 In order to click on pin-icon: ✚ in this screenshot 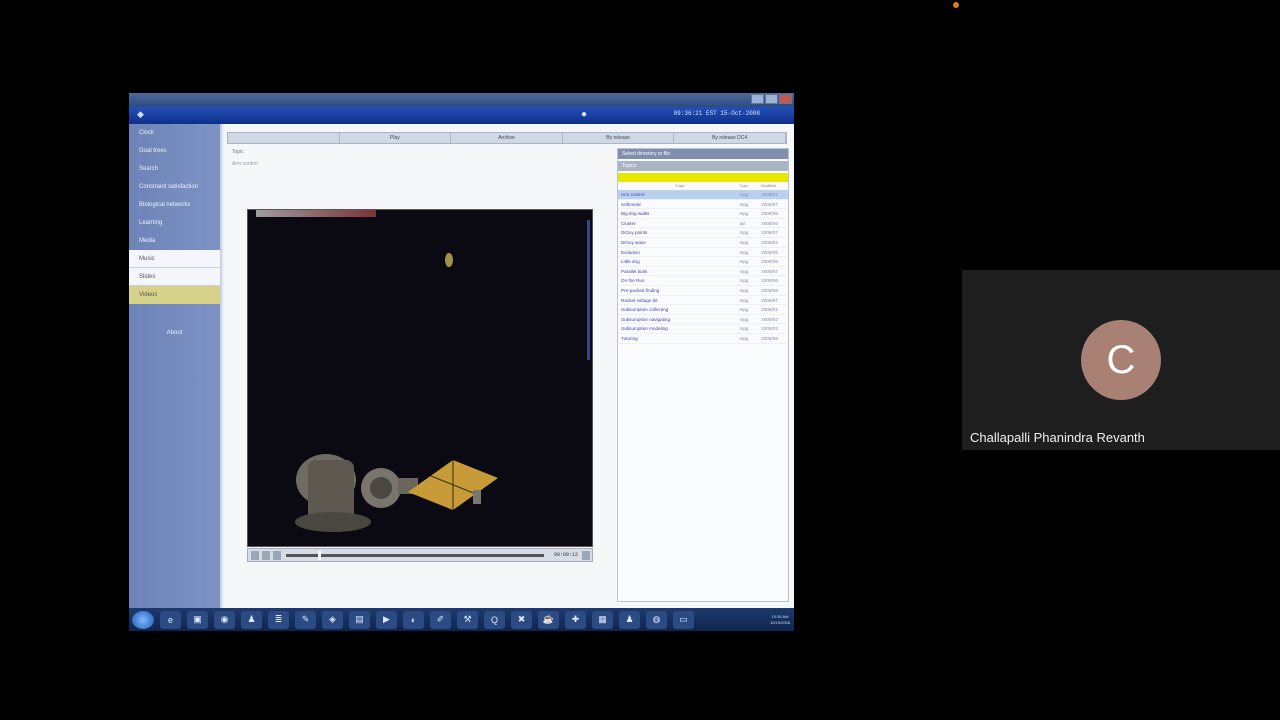, I will do `click(575, 619)`.